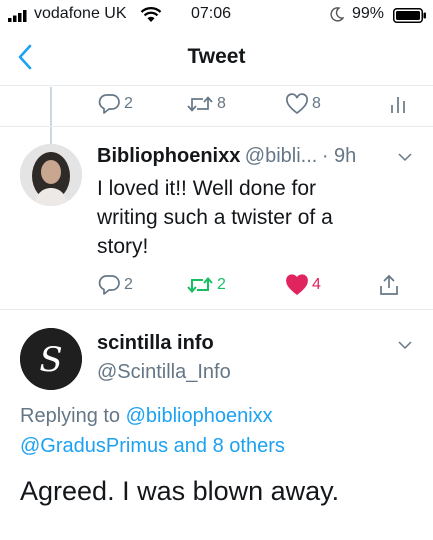 The height and width of the screenshot is (540, 433). What do you see at coordinates (211, 13) in the screenshot?
I see `clock: 07:06` at bounding box center [211, 13].